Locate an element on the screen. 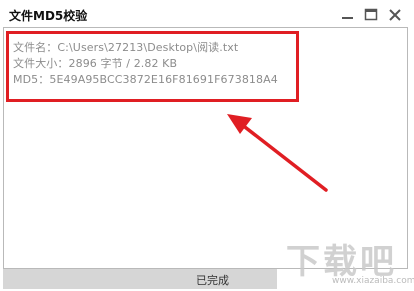 The height and width of the screenshot is (291, 414). minimize-button is located at coordinates (348, 15).